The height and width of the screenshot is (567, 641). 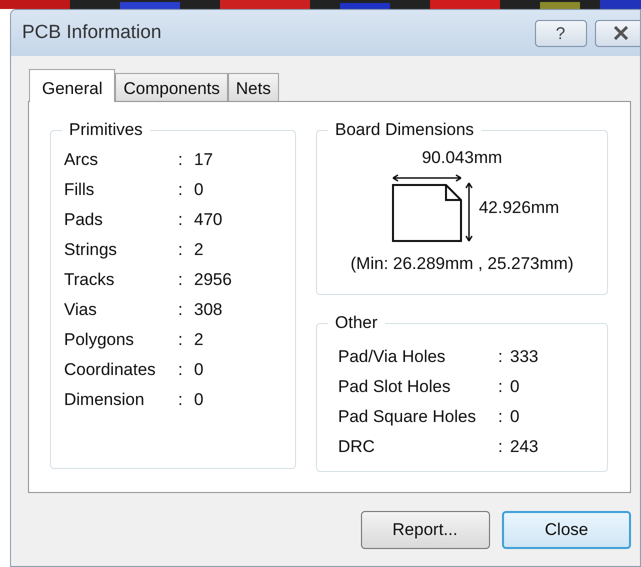 I want to click on primitive-label: Coordinates, so click(x=110, y=370).